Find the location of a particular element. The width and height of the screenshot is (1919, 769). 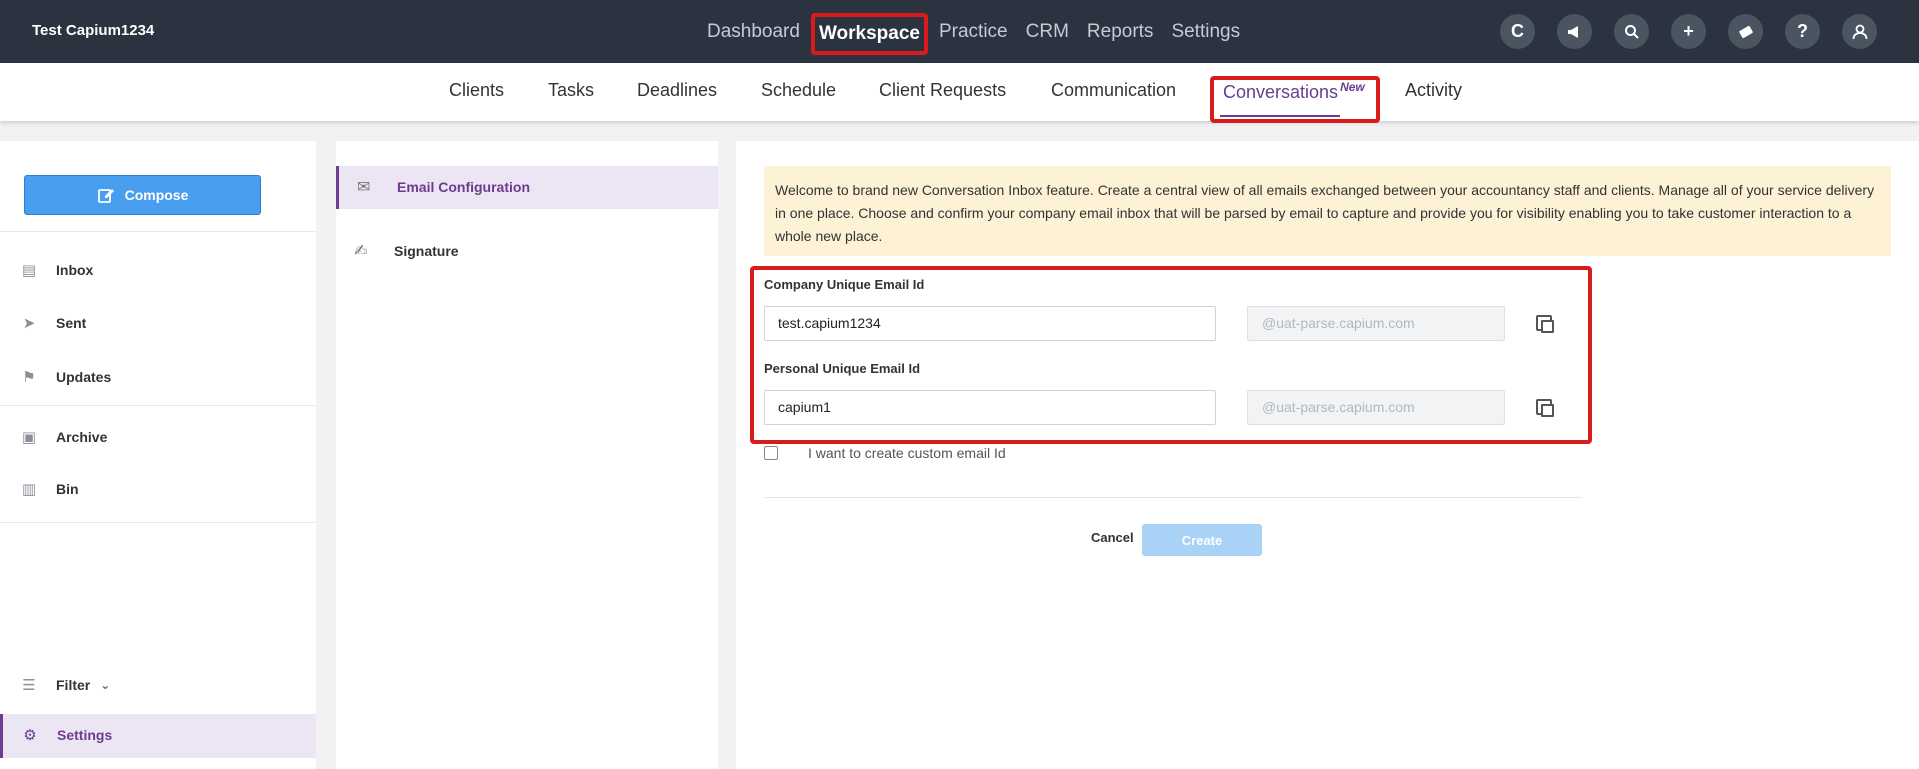

menu-item-label: Email Configuration is located at coordinates (463, 187).